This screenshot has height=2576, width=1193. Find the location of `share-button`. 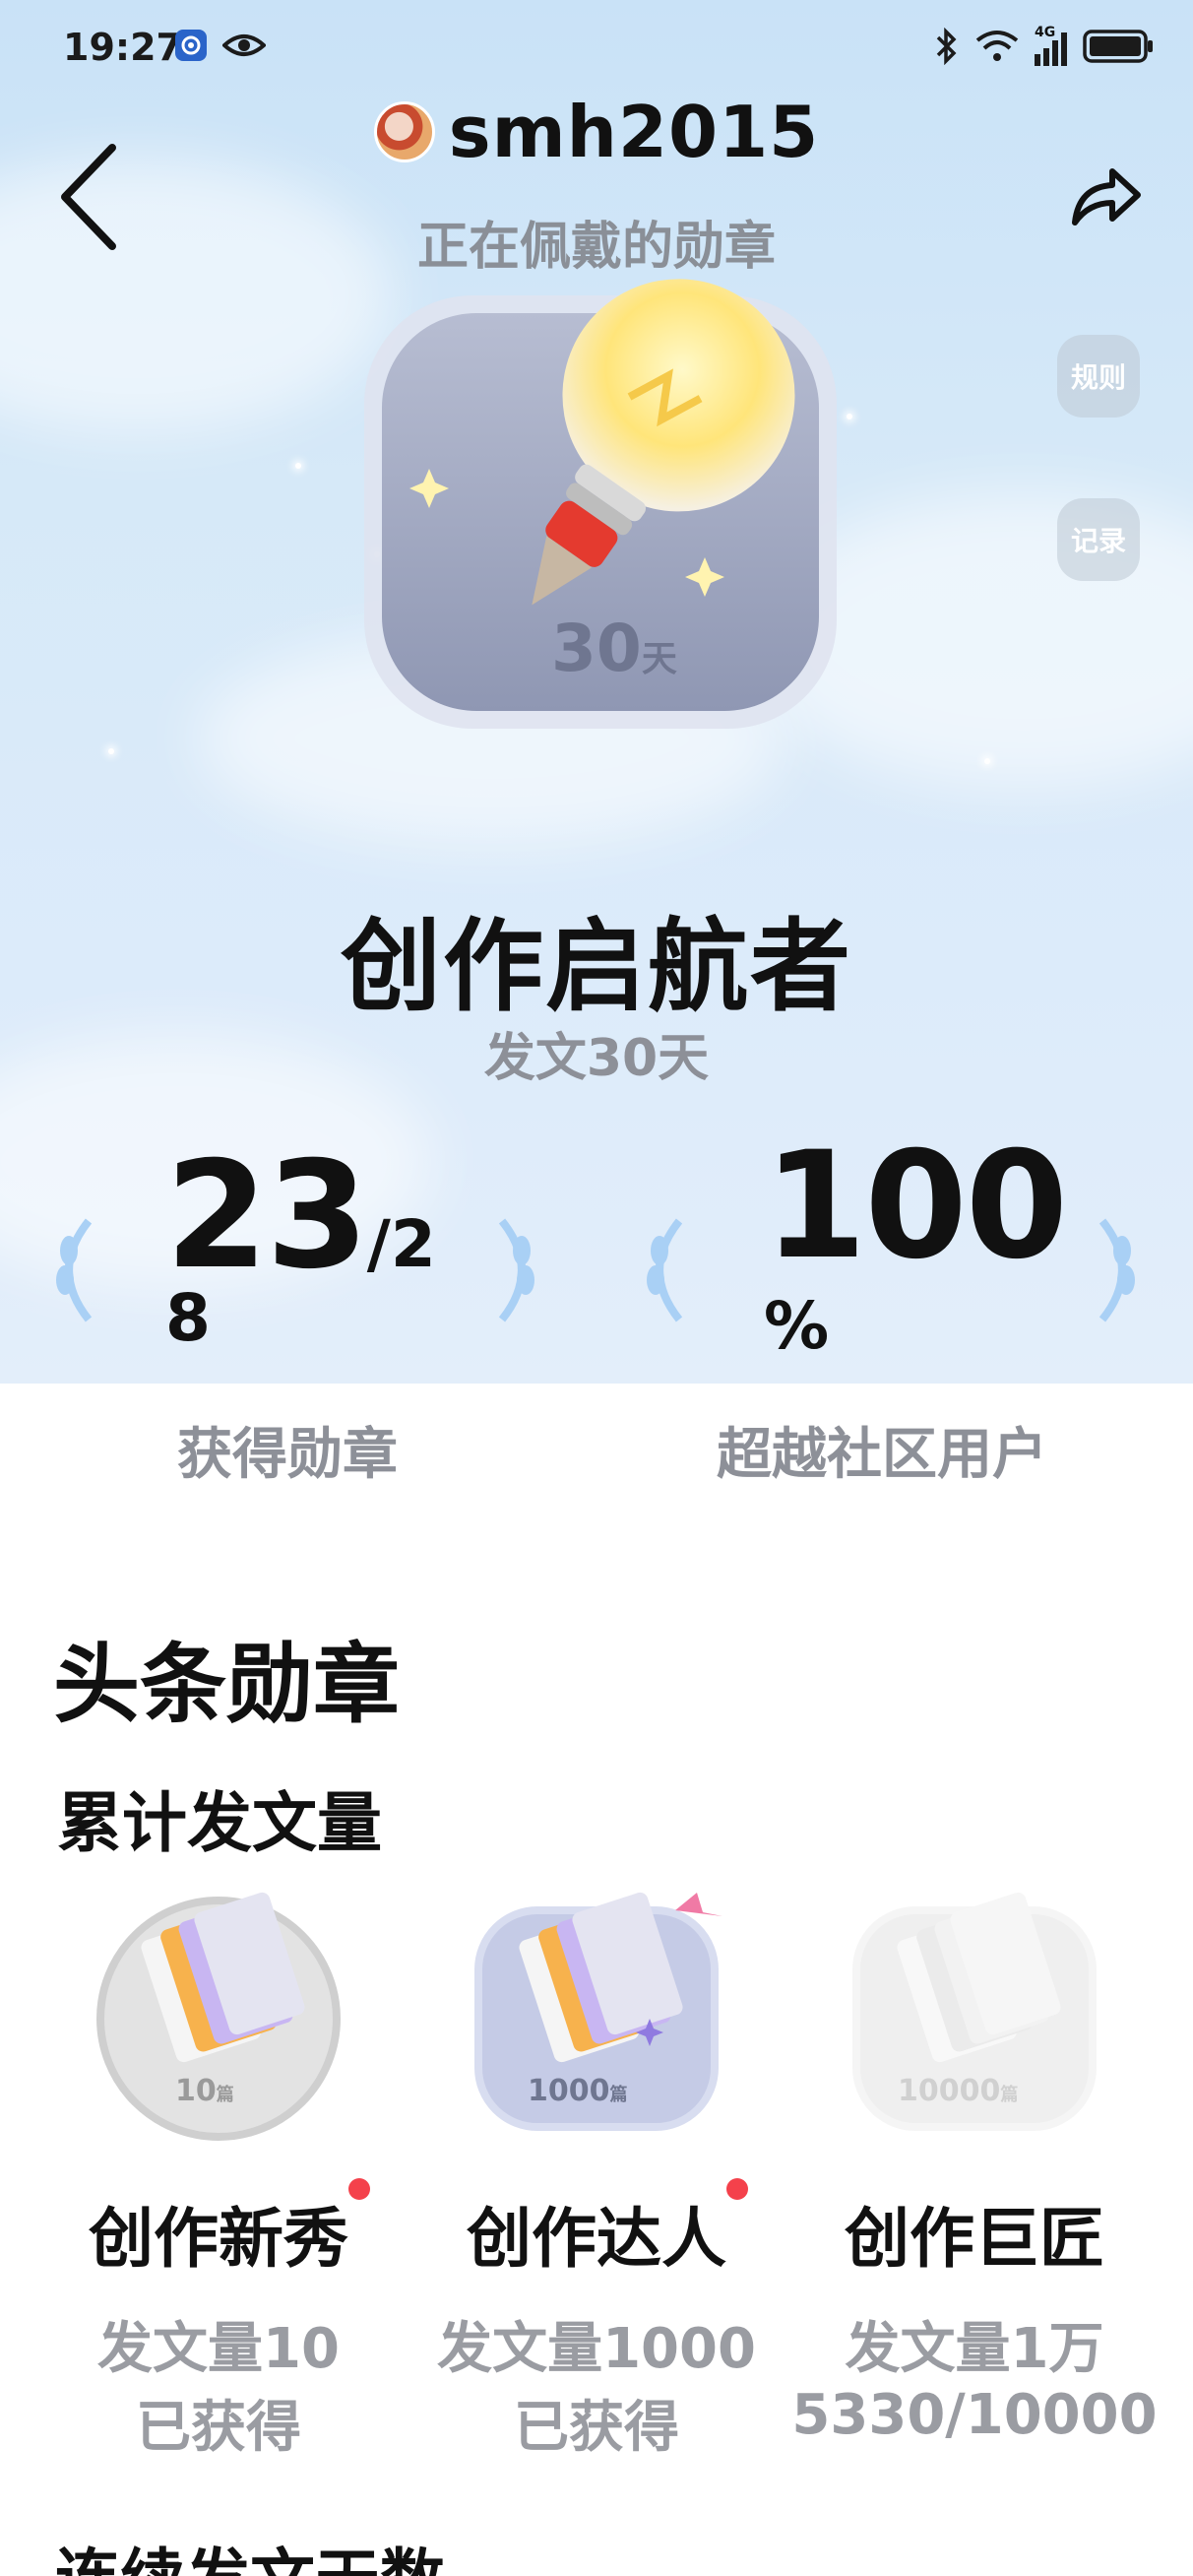

share-button is located at coordinates (1106, 197).